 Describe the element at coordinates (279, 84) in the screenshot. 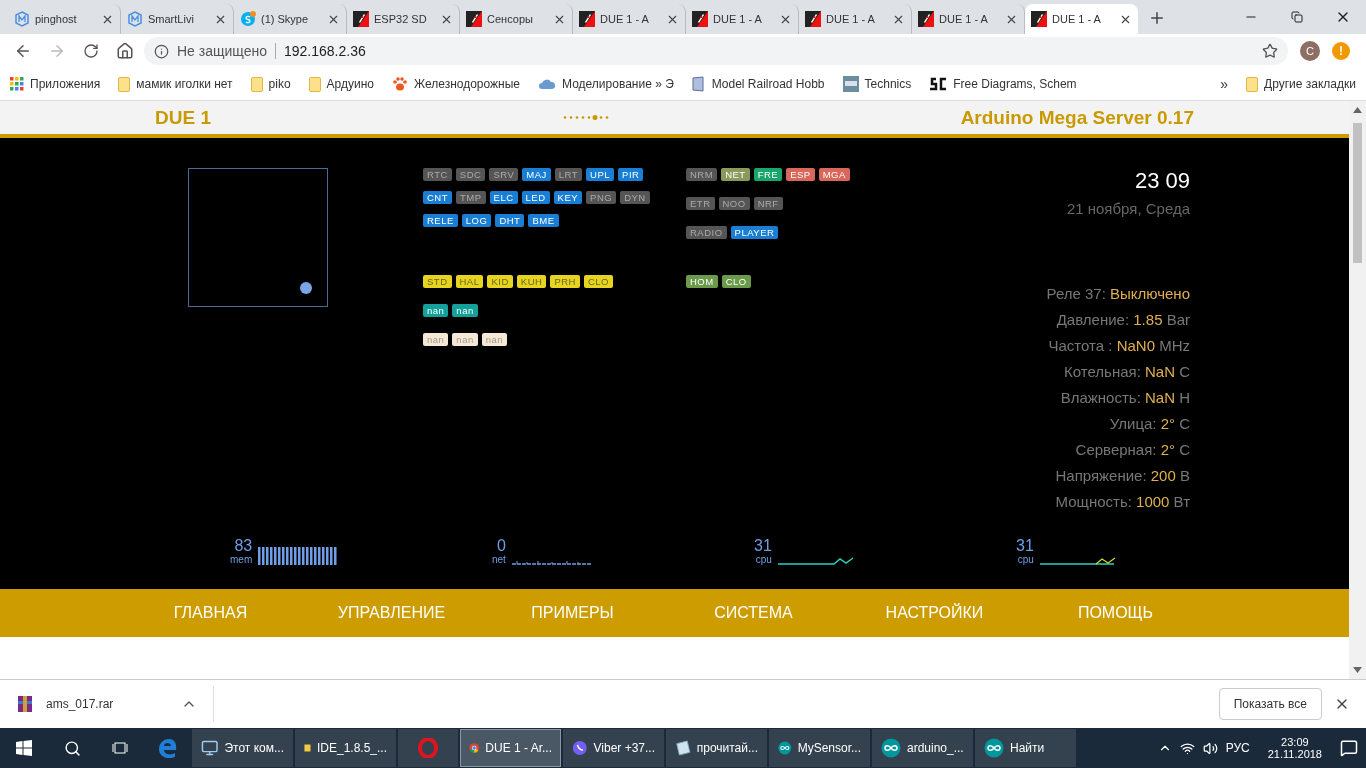

I see `bookmark-link: piko` at that location.